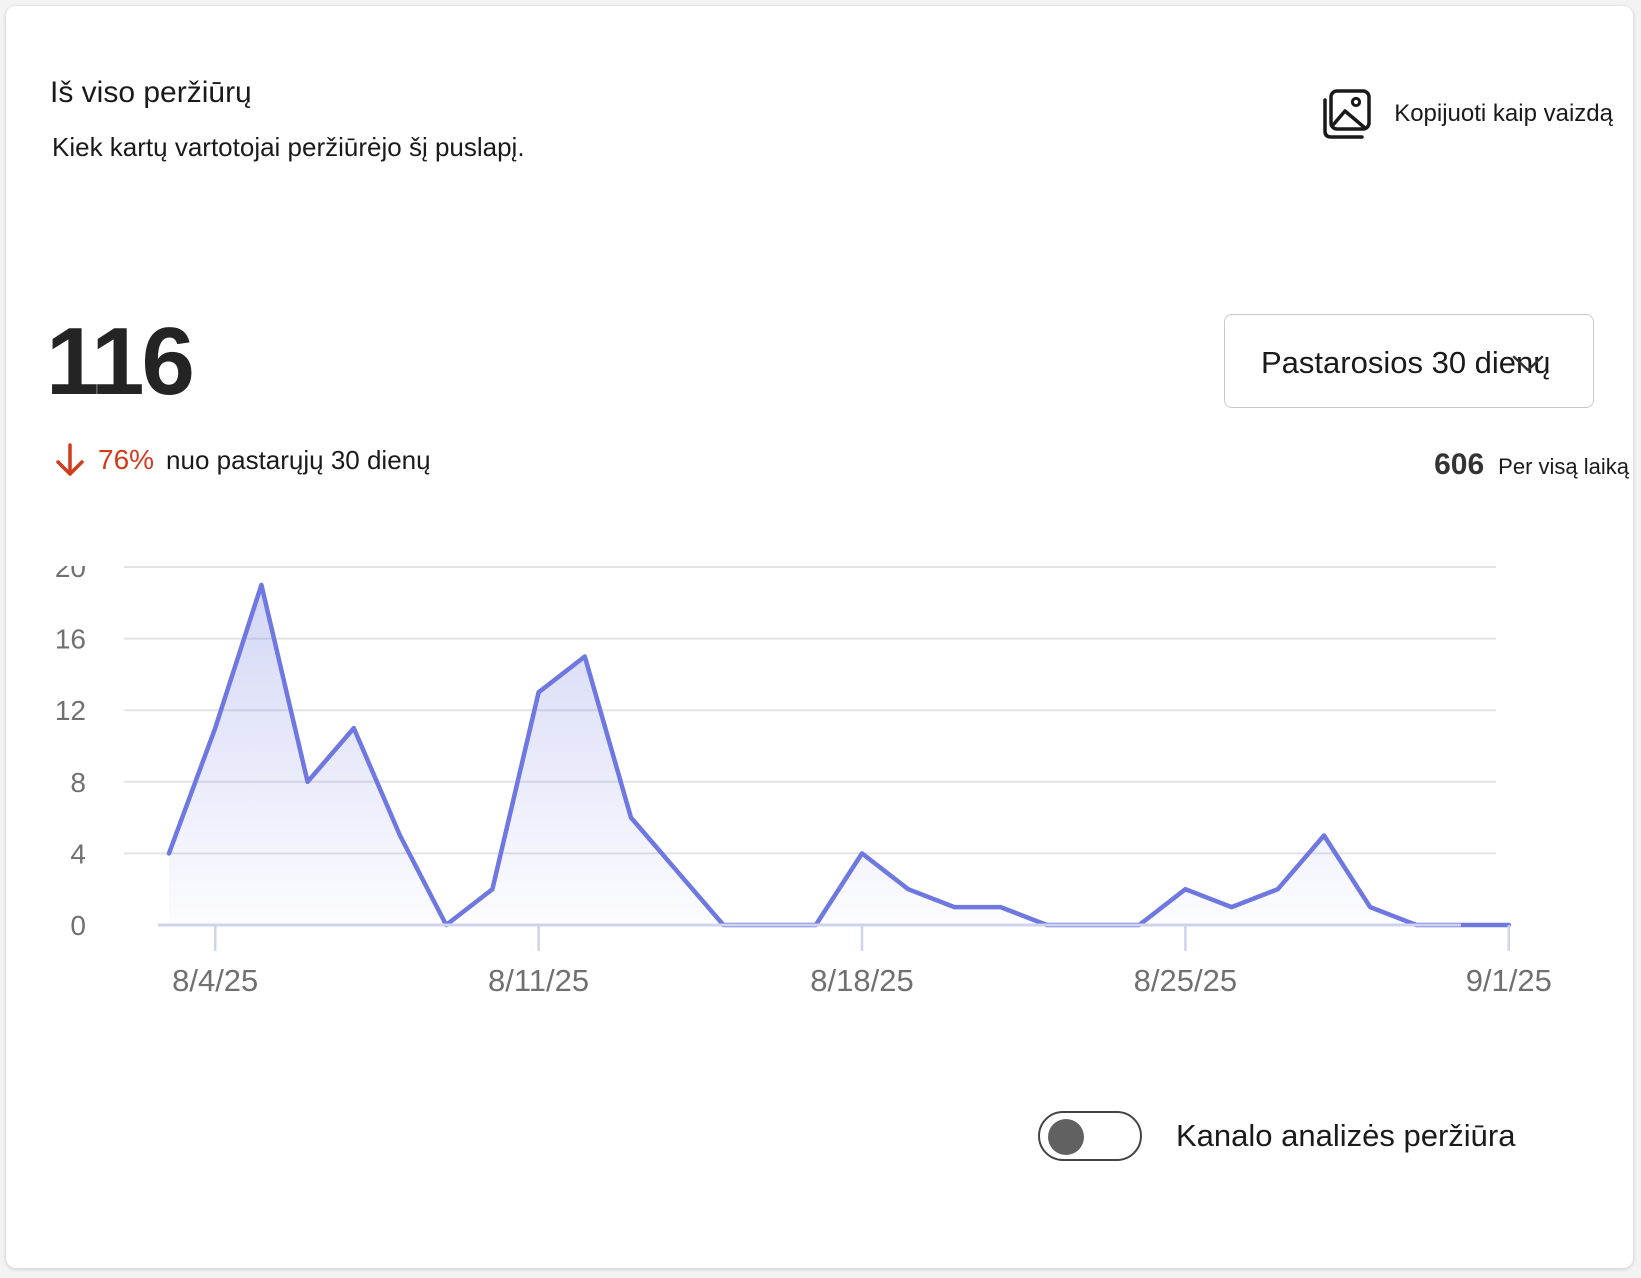 This screenshot has height=1278, width=1641. I want to click on y-tick-label: 4, so click(78, 853).